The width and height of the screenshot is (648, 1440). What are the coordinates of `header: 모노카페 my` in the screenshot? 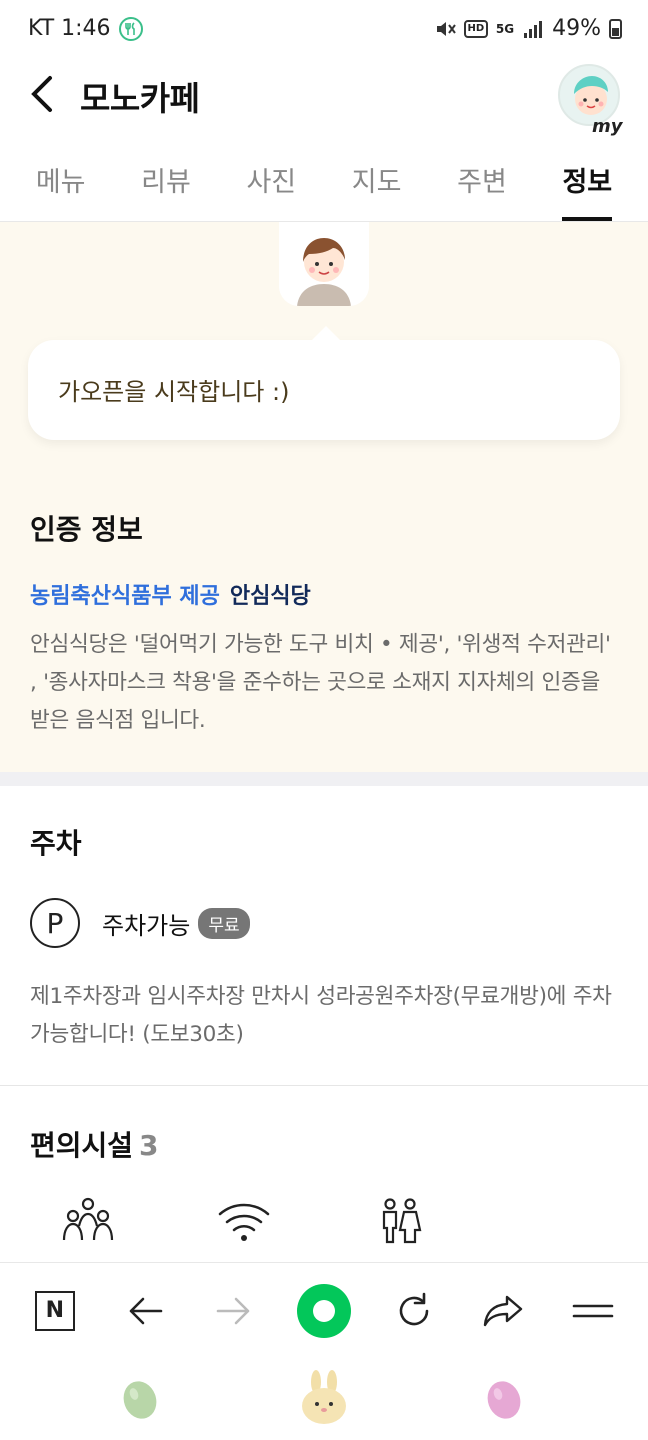 It's located at (324, 100).